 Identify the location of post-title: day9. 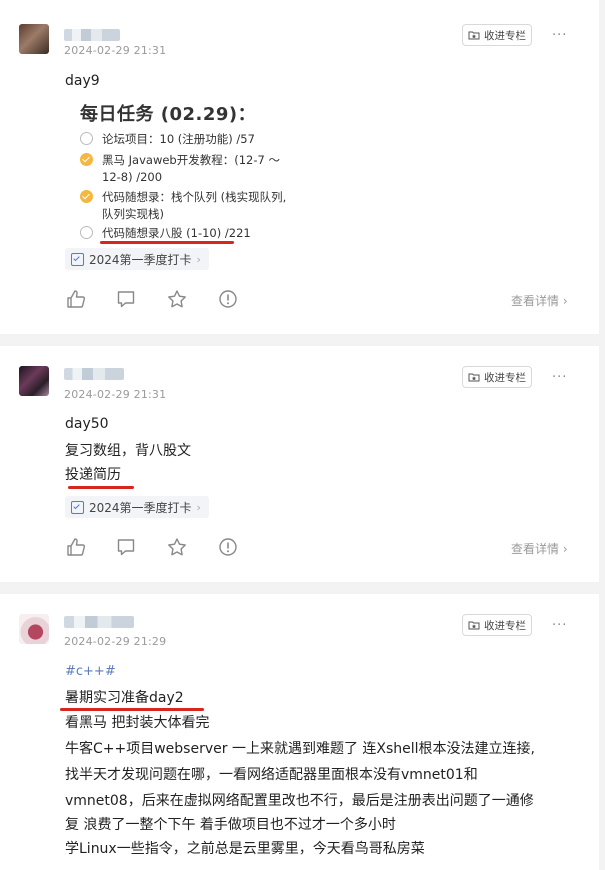
(82, 81).